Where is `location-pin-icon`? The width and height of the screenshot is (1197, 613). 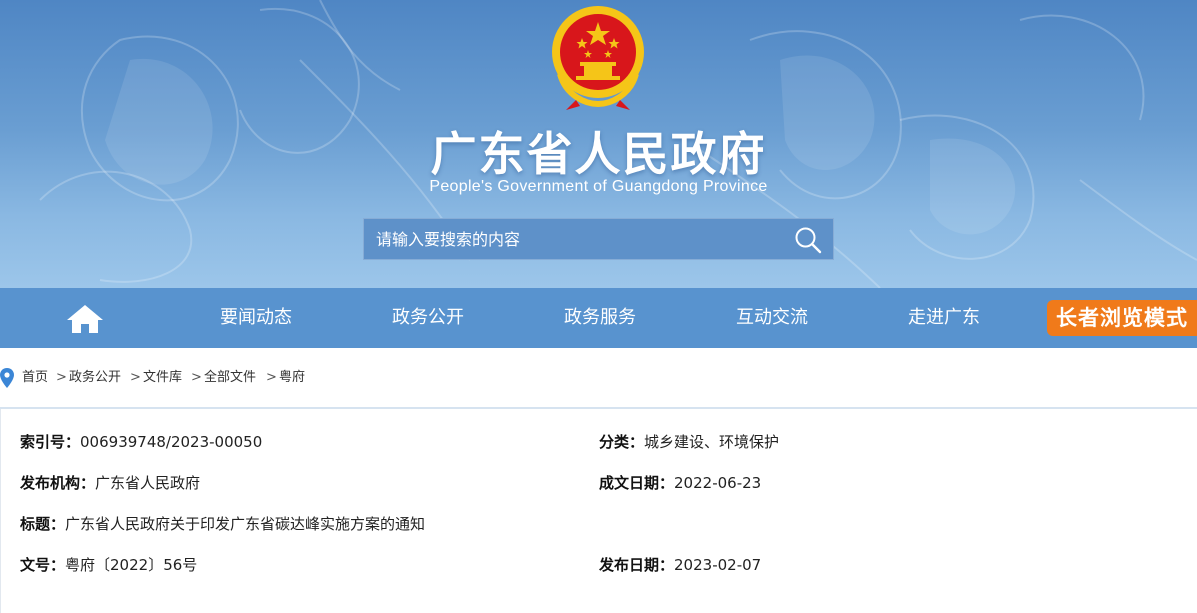 location-pin-icon is located at coordinates (7, 378).